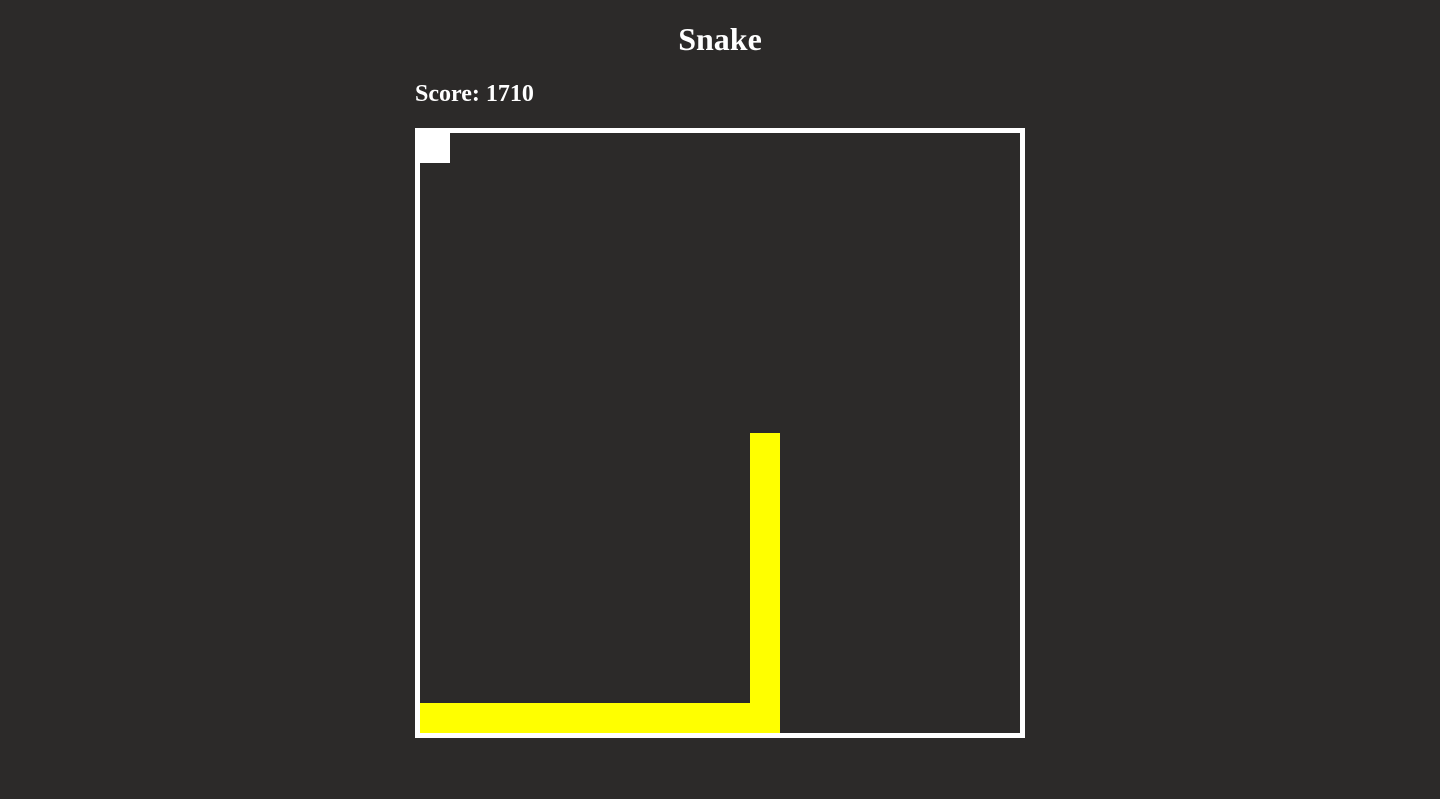  Describe the element at coordinates (509, 94) in the screenshot. I see `score-value: 1710` at that location.